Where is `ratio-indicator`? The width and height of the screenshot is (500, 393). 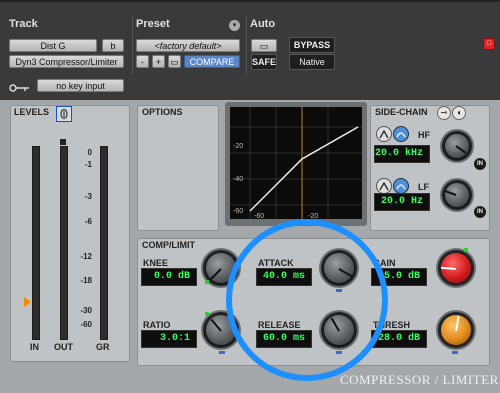 ratio-indicator is located at coordinates (222, 352).